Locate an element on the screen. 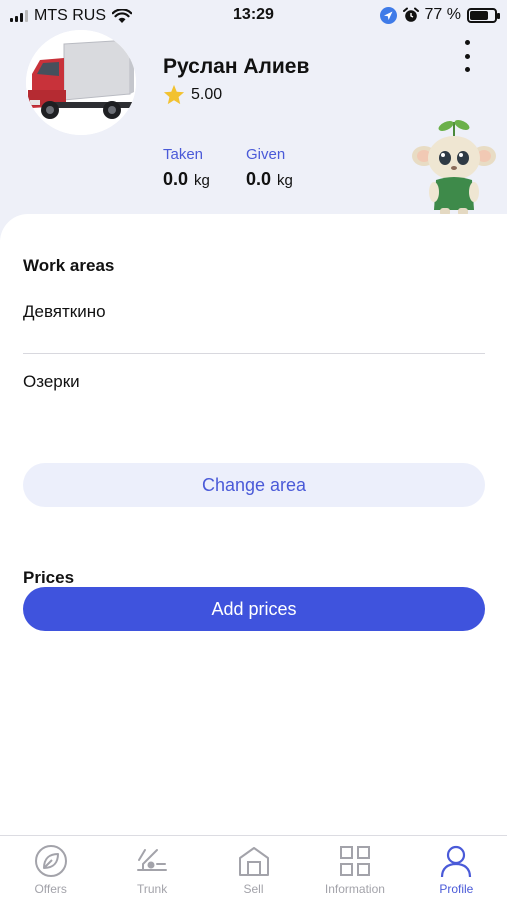 The image size is (507, 900). user-name: Руслан Алиев is located at coordinates (236, 66).